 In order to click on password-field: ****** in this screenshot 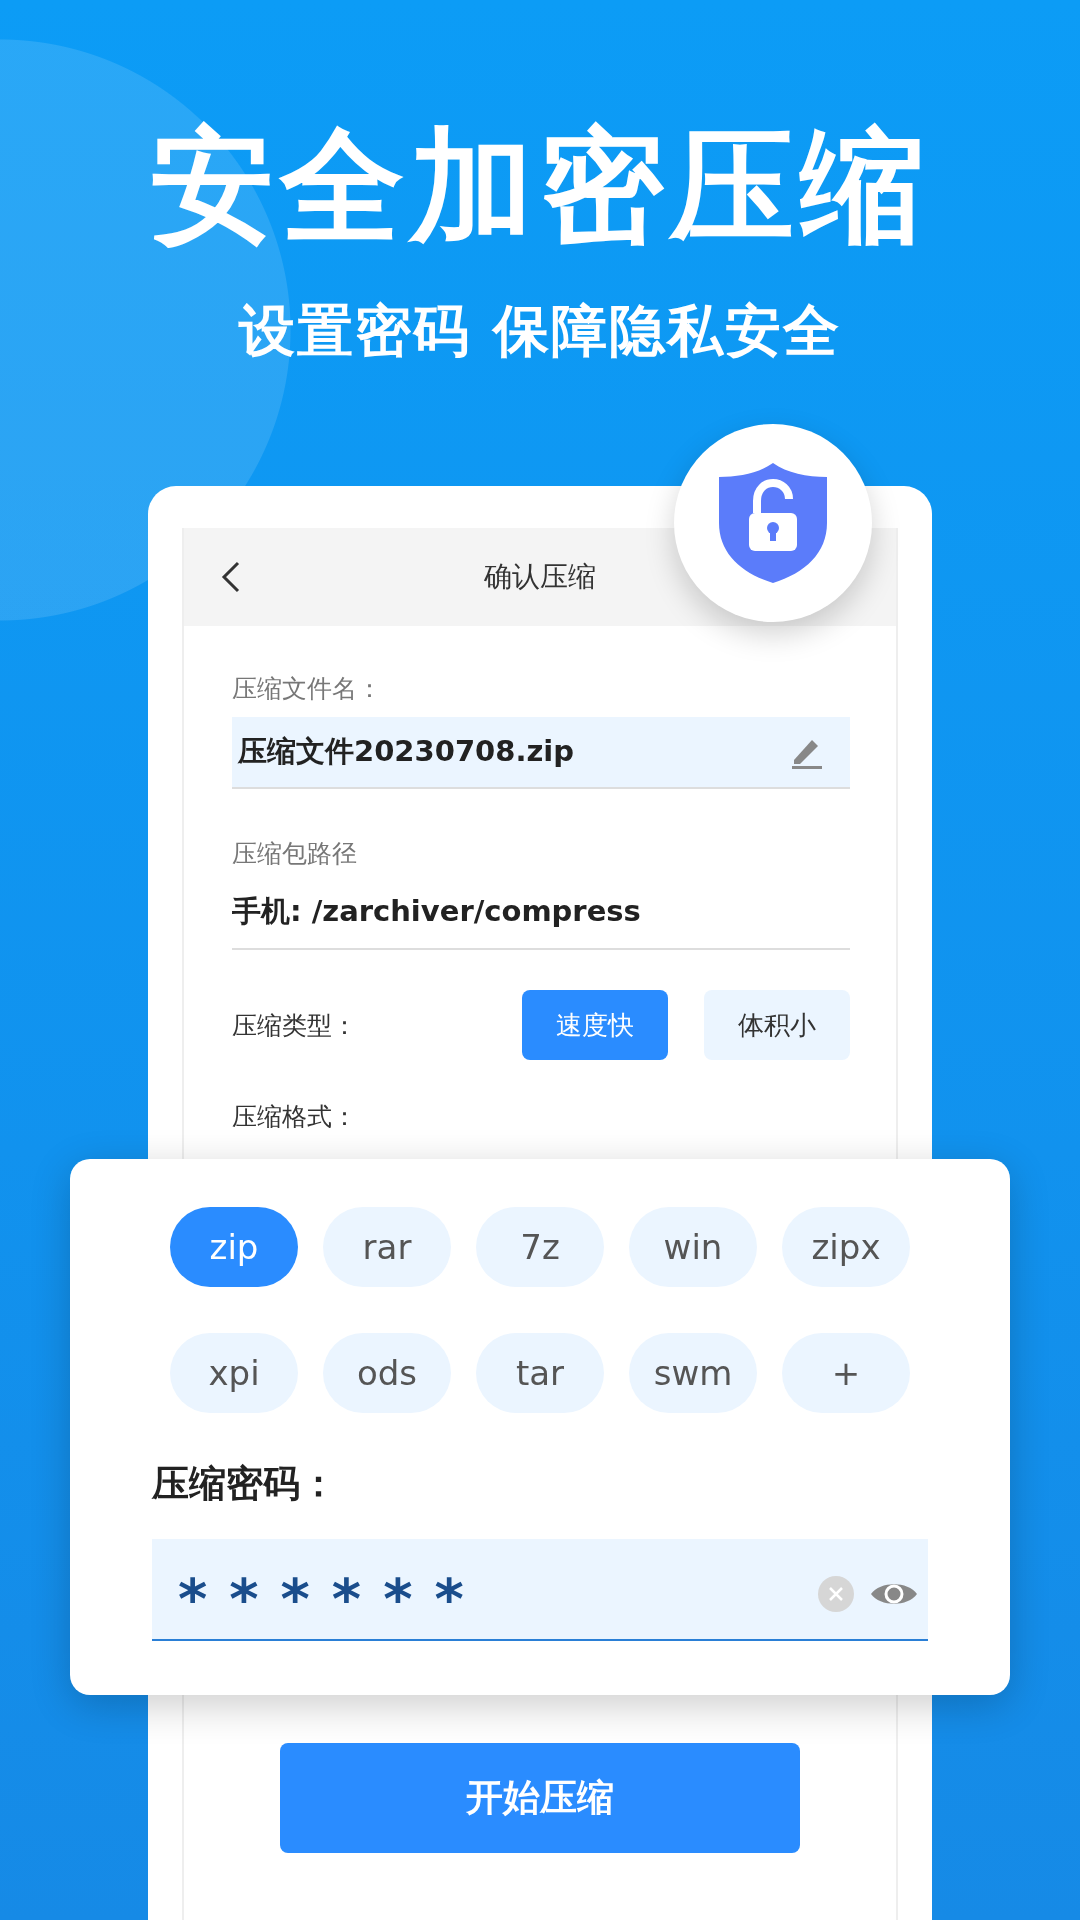, I will do `click(540, 1590)`.